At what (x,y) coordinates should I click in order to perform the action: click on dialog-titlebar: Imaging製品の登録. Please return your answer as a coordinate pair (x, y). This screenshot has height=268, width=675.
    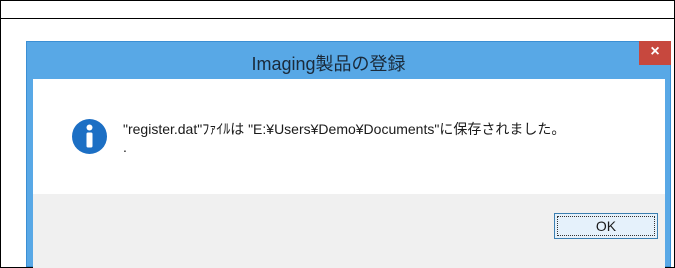
    Looking at the image, I should click on (348, 60).